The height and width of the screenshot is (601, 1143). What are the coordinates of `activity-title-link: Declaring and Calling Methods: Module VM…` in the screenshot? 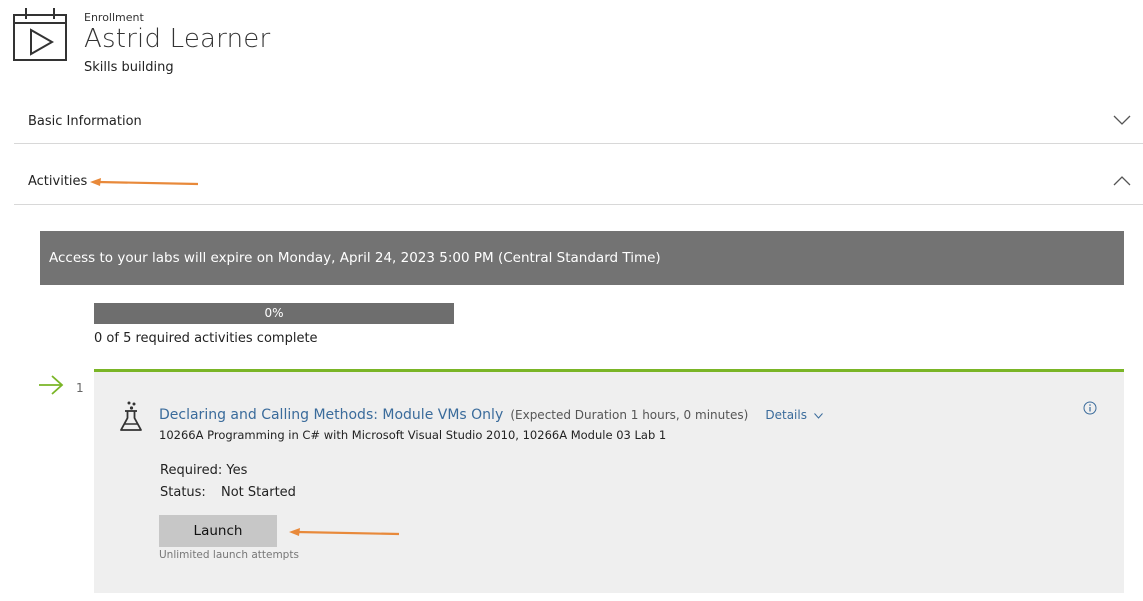 It's located at (331, 415).